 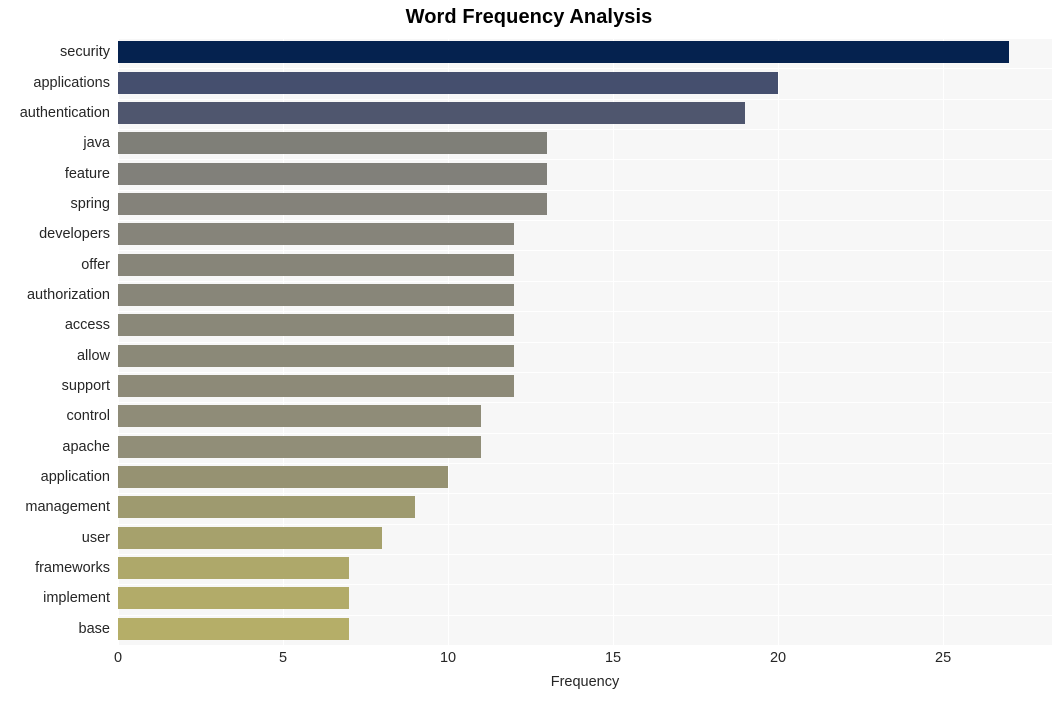 What do you see at coordinates (613, 658) in the screenshot?
I see `x-tick-label: 15` at bounding box center [613, 658].